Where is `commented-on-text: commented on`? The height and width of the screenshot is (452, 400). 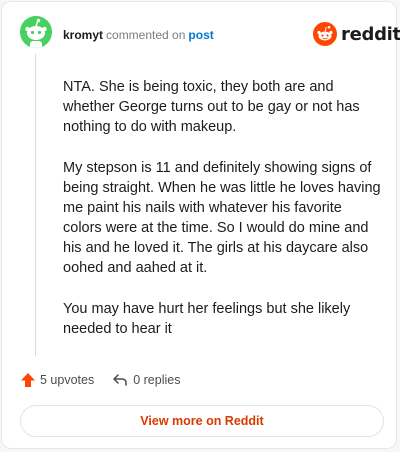
commented-on-text: commented on is located at coordinates (146, 35).